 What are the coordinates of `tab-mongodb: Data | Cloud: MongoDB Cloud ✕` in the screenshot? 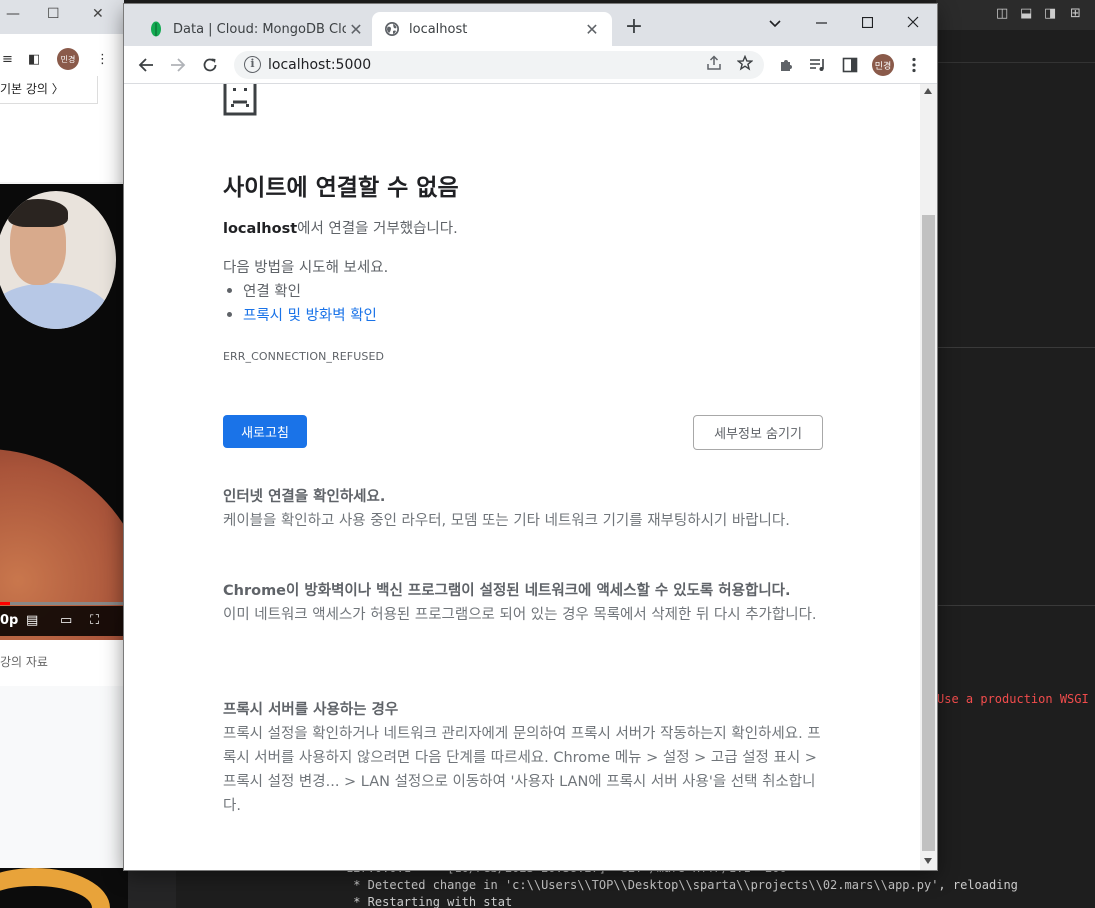 It's located at (256, 29).